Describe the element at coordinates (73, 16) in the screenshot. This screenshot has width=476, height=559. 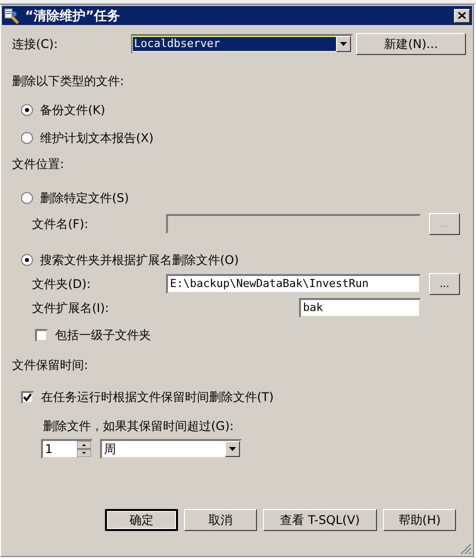
I see `window-title: “清除维护”任务` at that location.